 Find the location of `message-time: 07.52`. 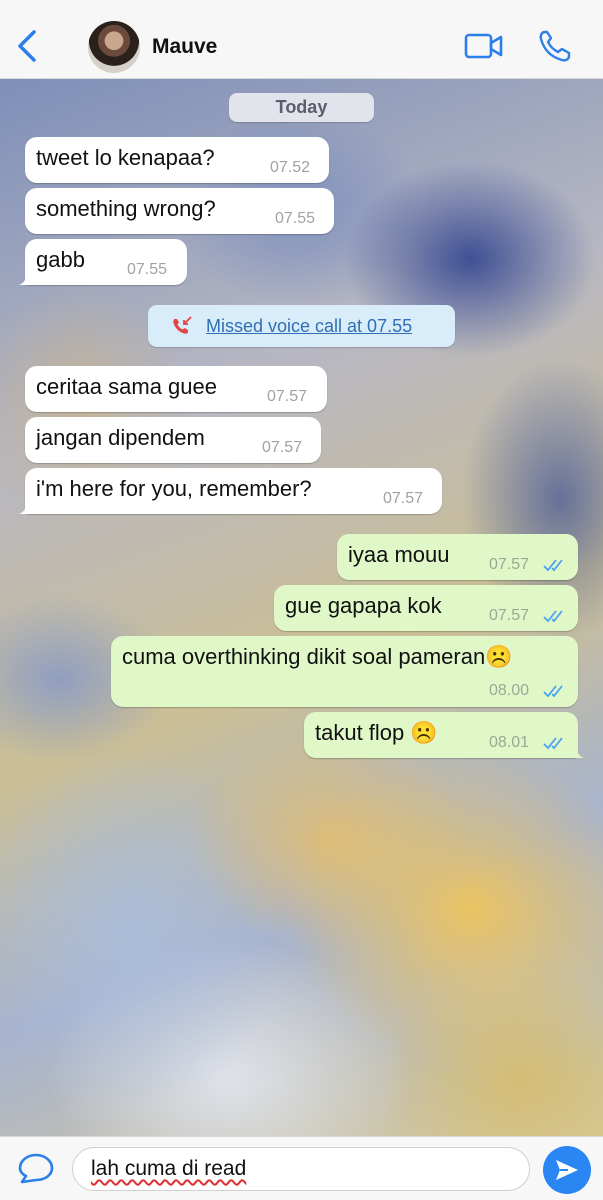

message-time: 07.52 is located at coordinates (290, 167).